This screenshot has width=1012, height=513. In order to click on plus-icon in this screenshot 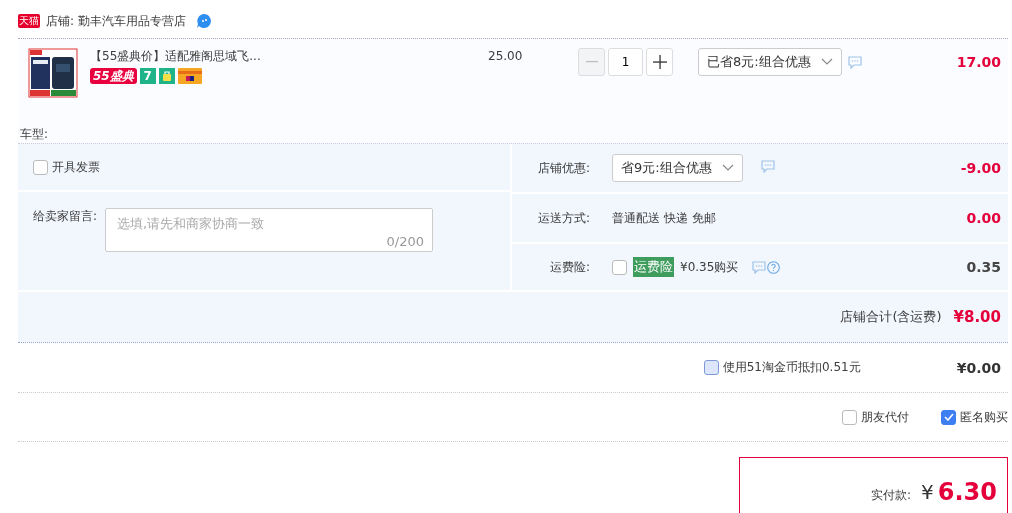, I will do `click(659, 62)`.